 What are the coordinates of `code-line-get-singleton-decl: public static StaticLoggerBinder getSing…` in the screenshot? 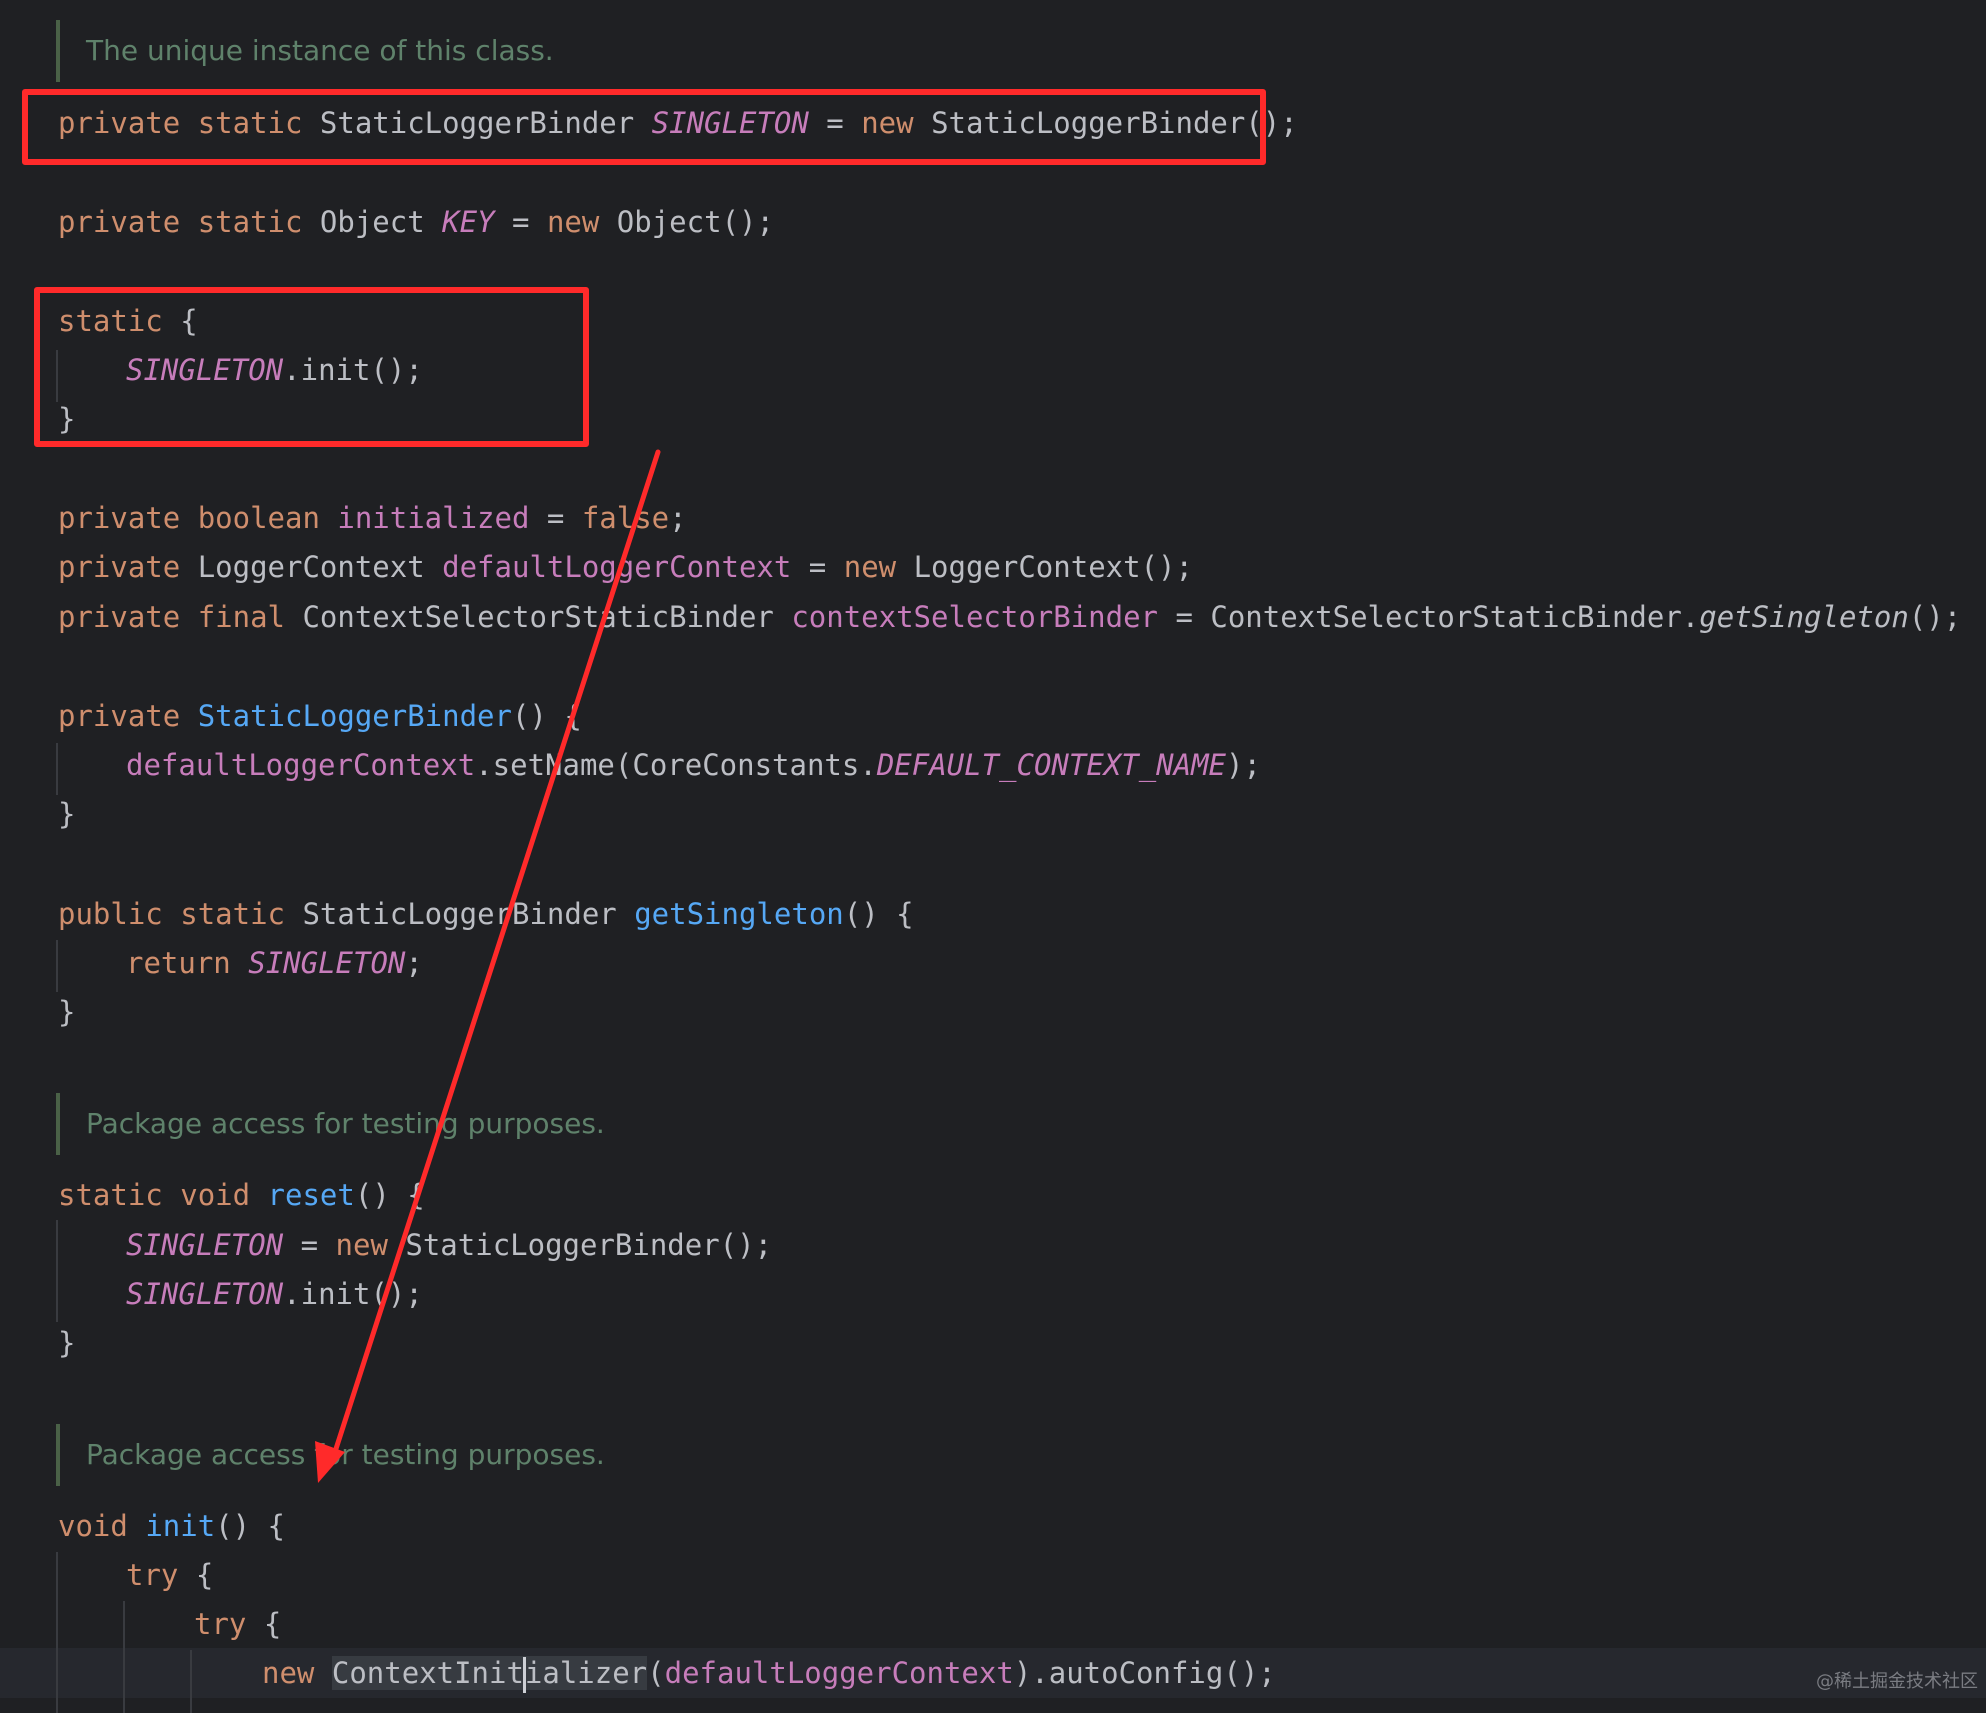 It's located at (486, 914).